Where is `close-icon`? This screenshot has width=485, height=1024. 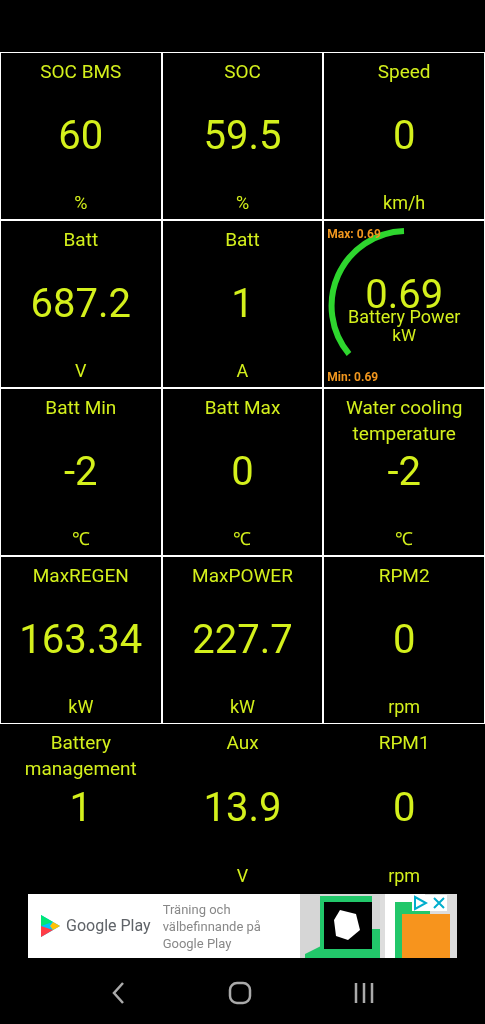 close-icon is located at coordinates (439, 903).